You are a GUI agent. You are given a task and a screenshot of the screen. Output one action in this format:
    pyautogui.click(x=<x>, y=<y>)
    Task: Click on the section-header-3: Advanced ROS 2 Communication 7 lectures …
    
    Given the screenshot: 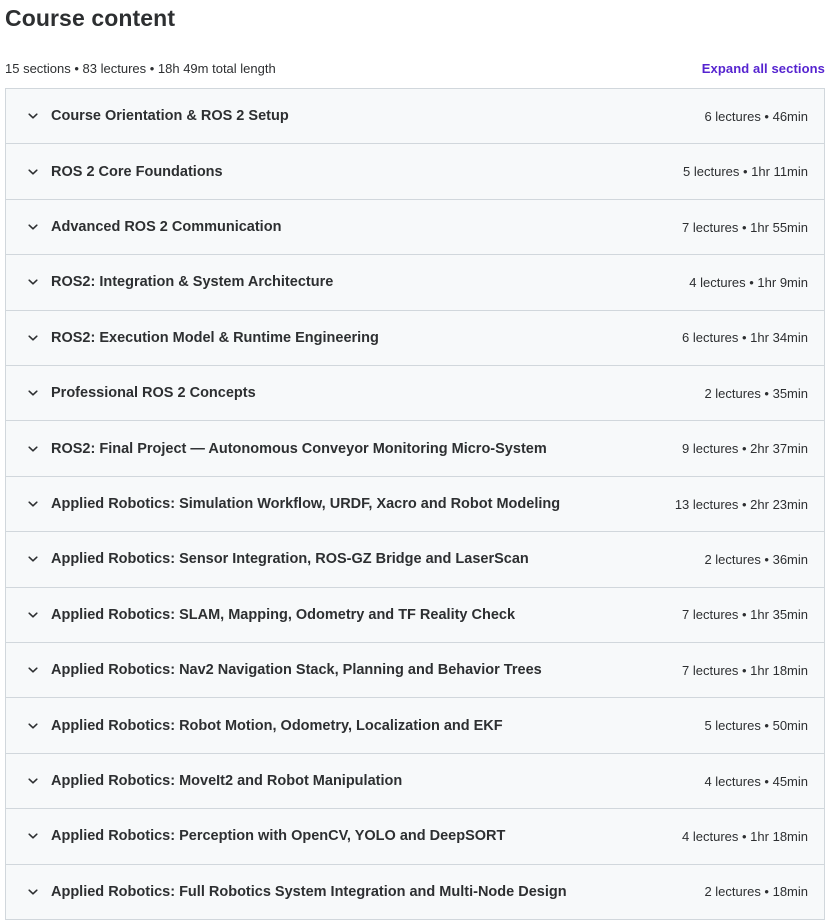 What is the action you would take?
    pyautogui.click(x=415, y=227)
    